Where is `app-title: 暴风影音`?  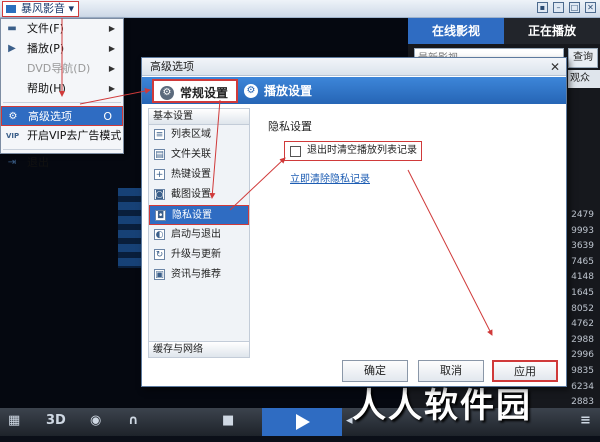 app-title: 暴风影音 is located at coordinates (43, 8).